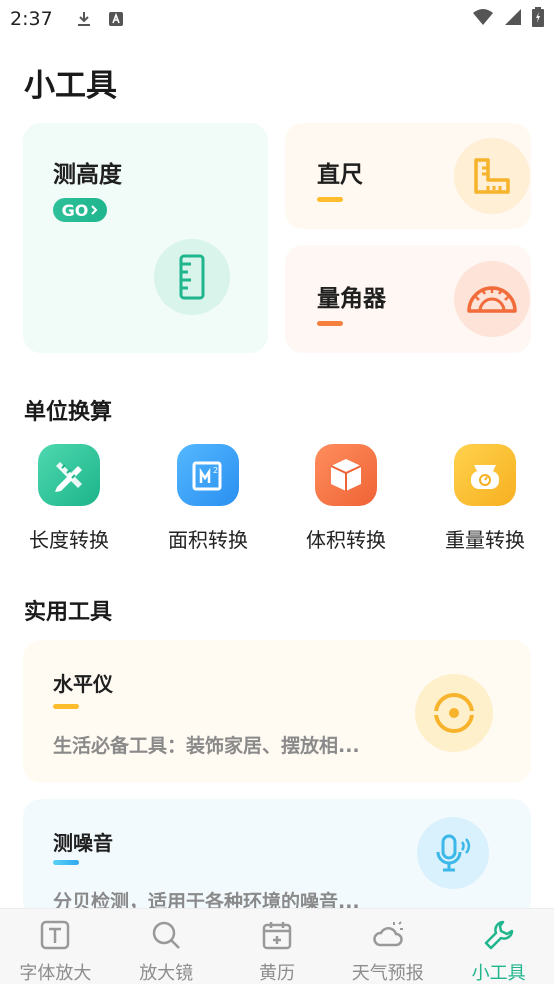 This screenshot has height=984, width=554. What do you see at coordinates (351, 299) in the screenshot?
I see `protractor-card-title: 量角器` at bounding box center [351, 299].